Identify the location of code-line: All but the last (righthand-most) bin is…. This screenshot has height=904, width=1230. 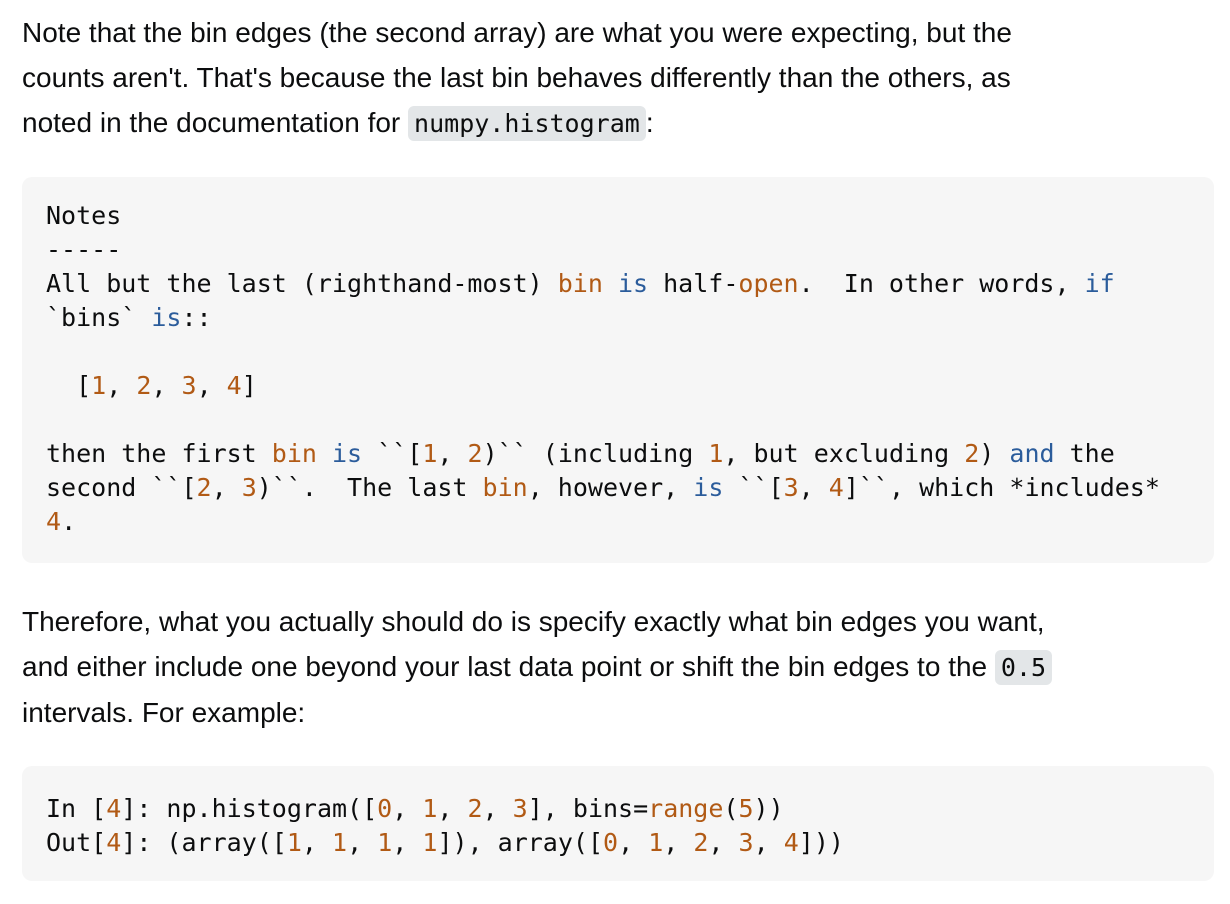
(630, 284).